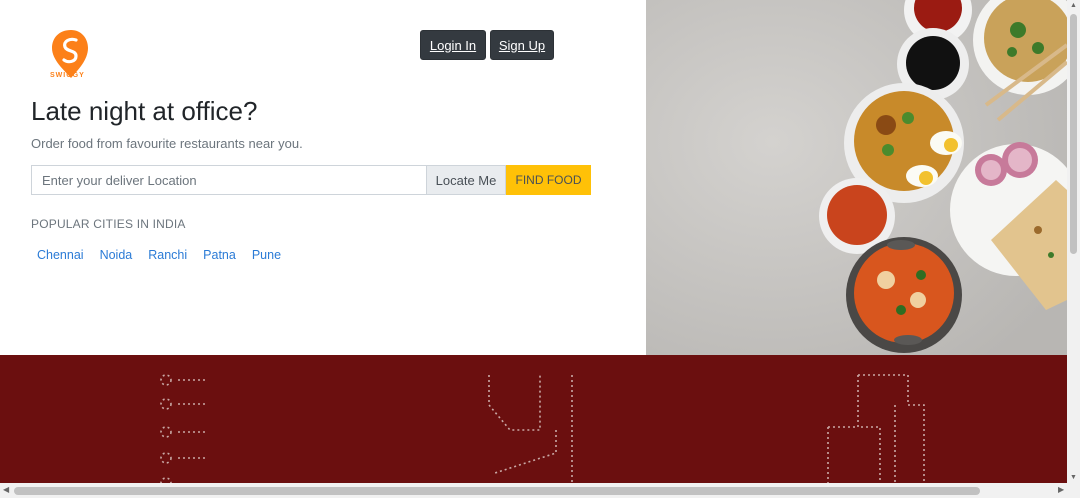  Describe the element at coordinates (1073, 5) in the screenshot. I see `scroll-up-arrow-icon: ▲` at that location.